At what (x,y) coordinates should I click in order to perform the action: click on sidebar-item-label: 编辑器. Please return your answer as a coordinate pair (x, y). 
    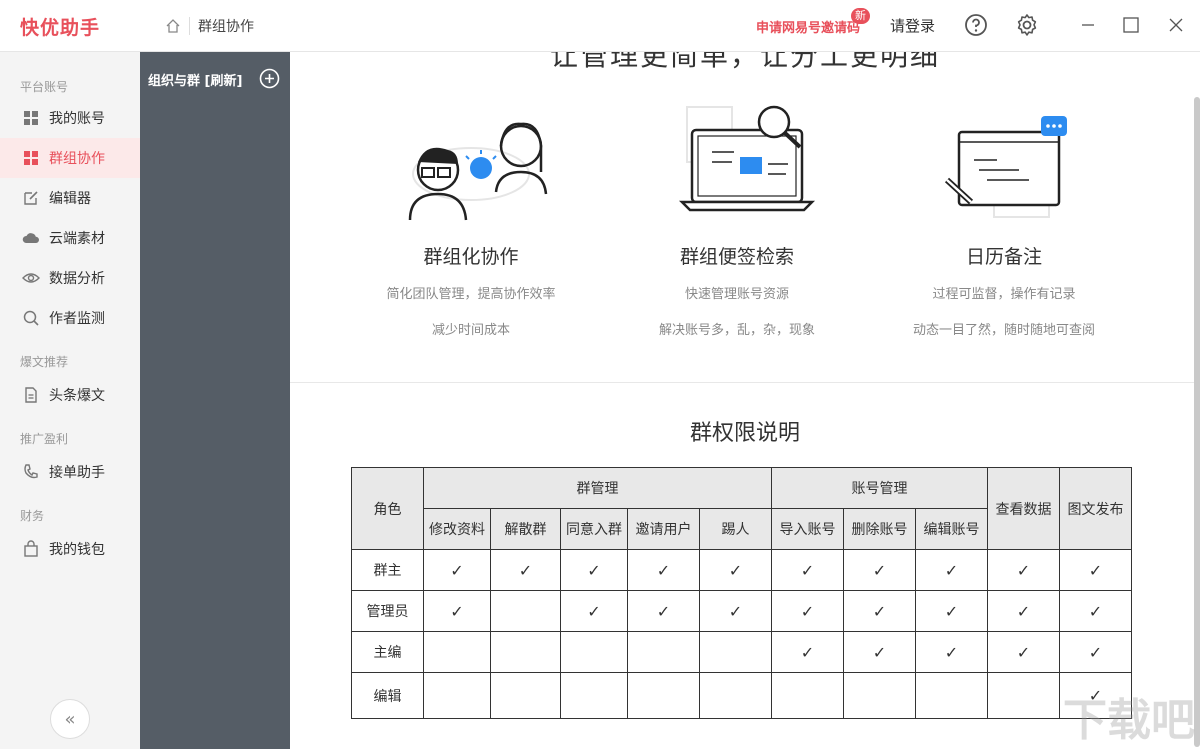
    Looking at the image, I should click on (70, 199).